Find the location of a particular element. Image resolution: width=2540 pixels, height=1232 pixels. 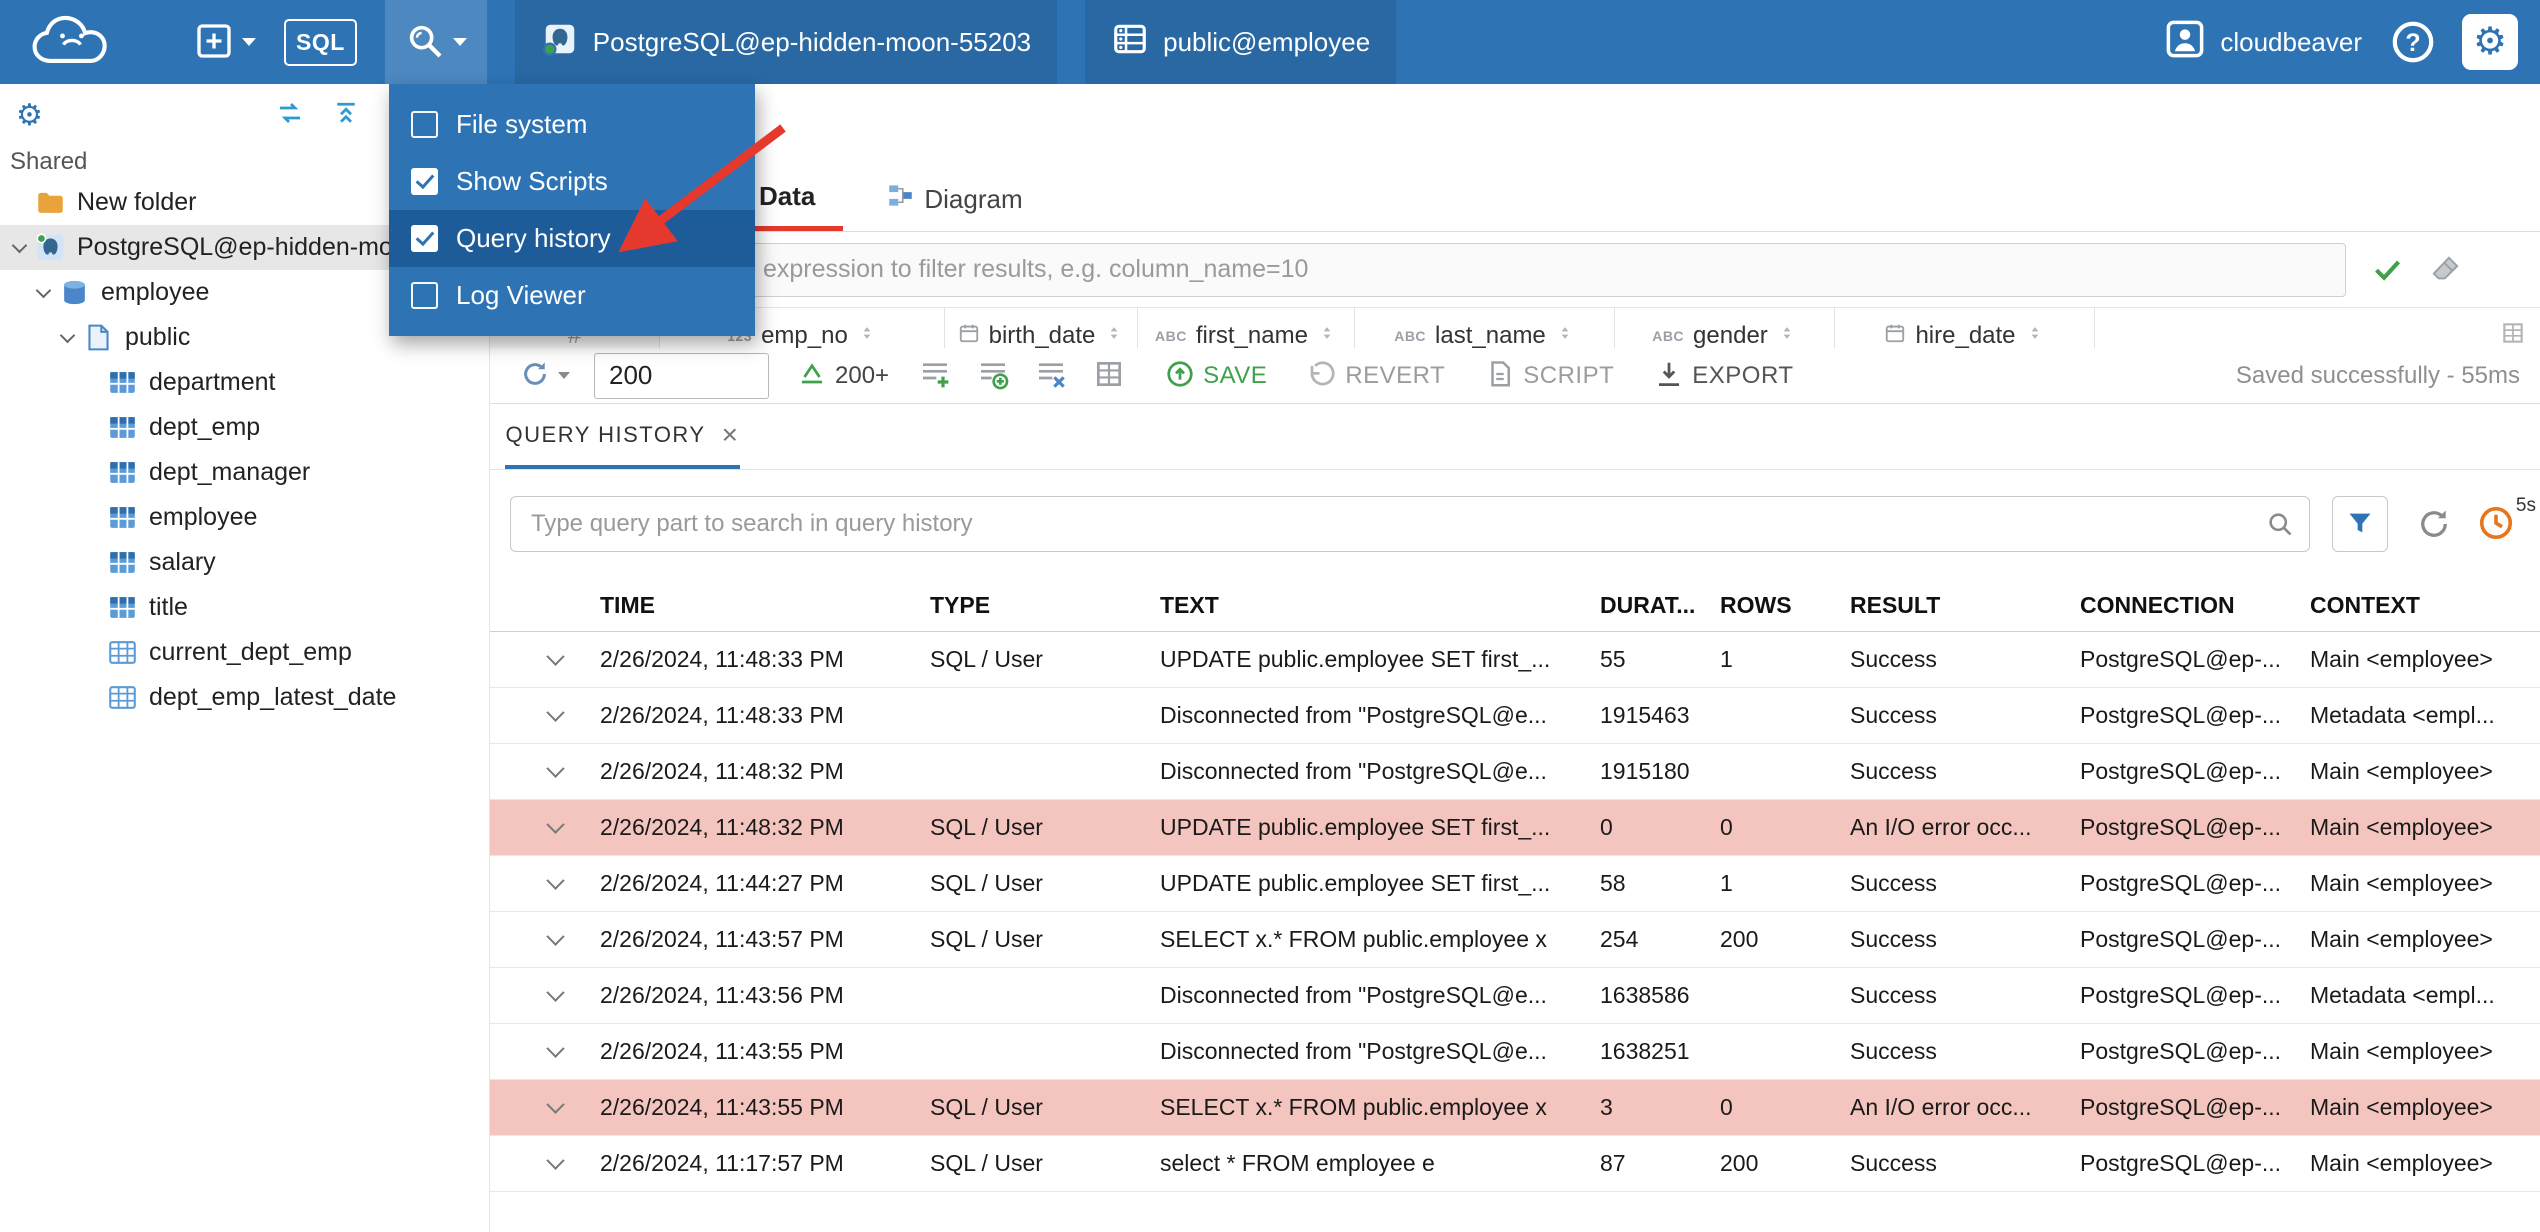

history-cell-context: Main <employee> is located at coordinates (2401, 659).